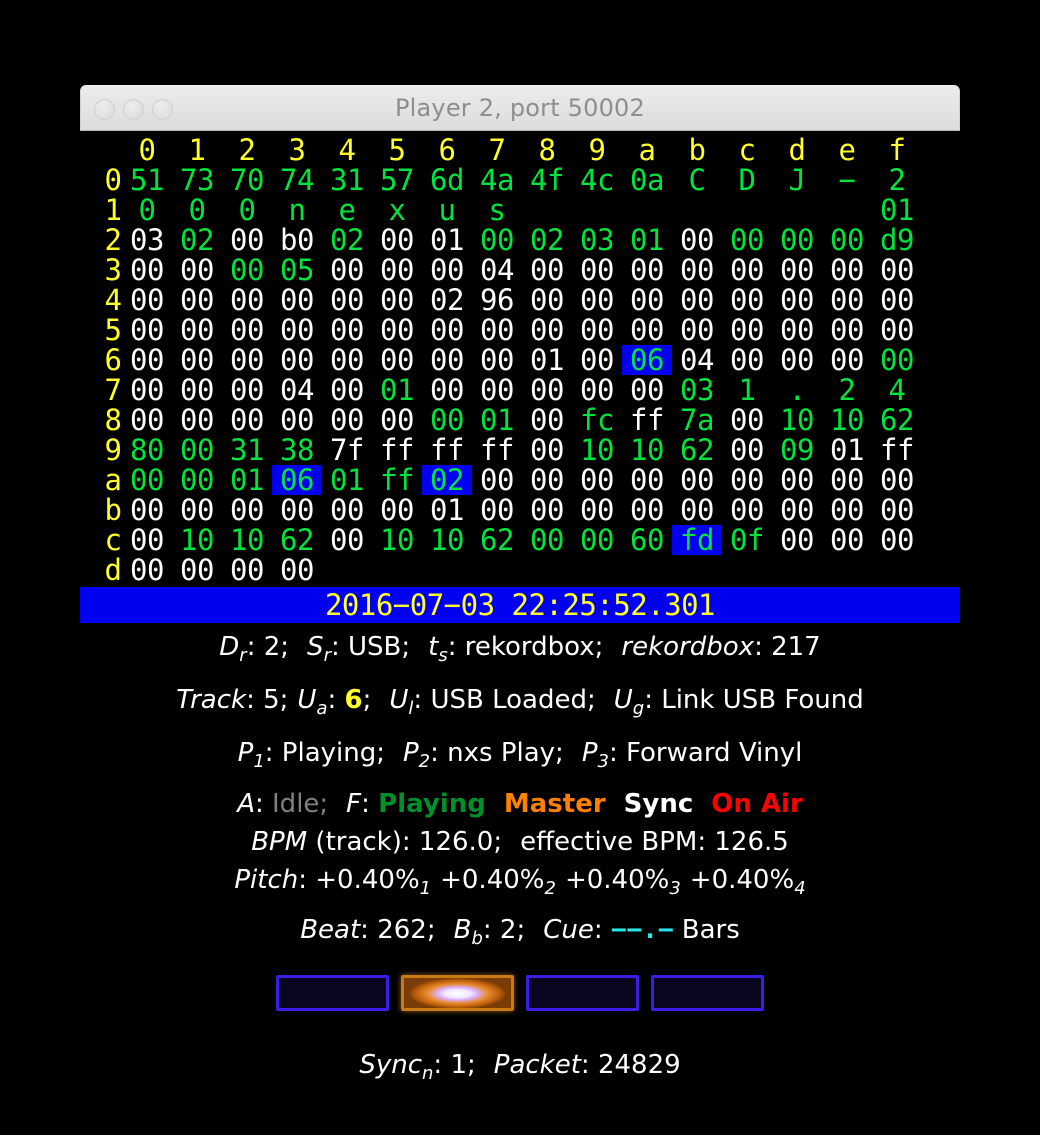  Describe the element at coordinates (550, 888) in the screenshot. I see `pitch-index-2: 2` at that location.